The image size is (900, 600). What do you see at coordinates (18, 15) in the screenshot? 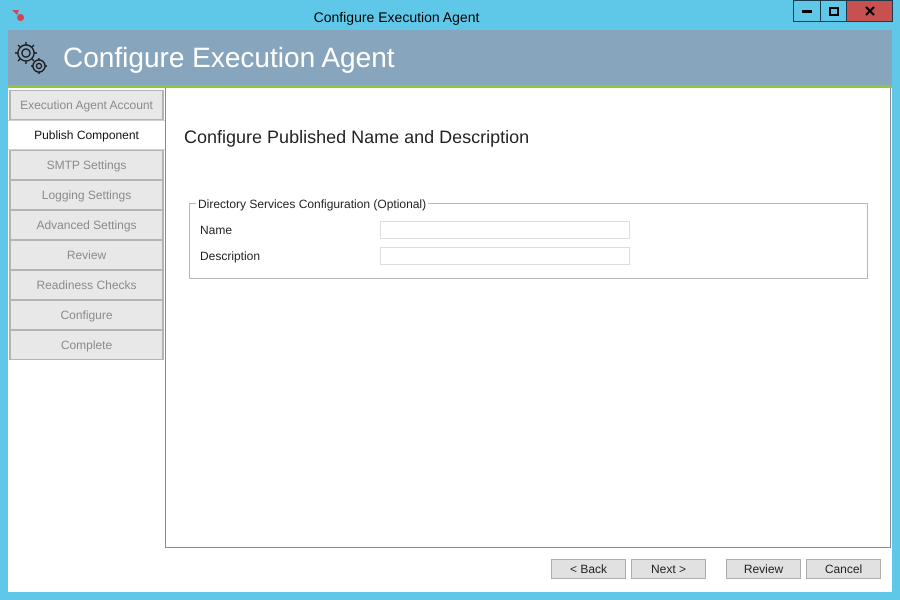
I see `app-icon` at bounding box center [18, 15].